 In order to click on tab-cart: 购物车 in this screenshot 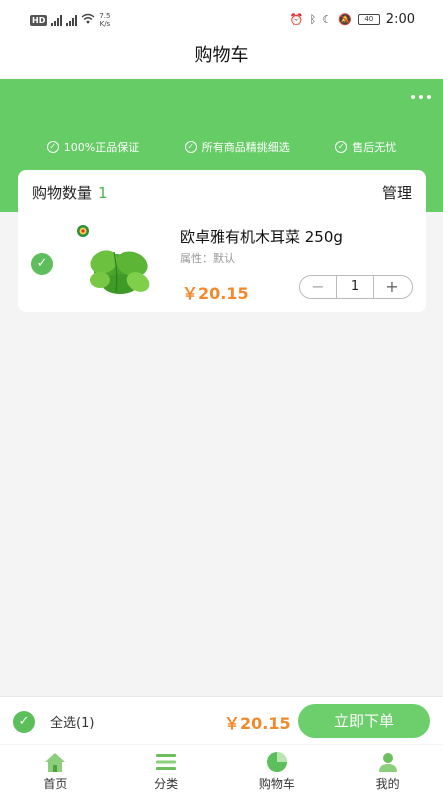, I will do `click(277, 769)`.